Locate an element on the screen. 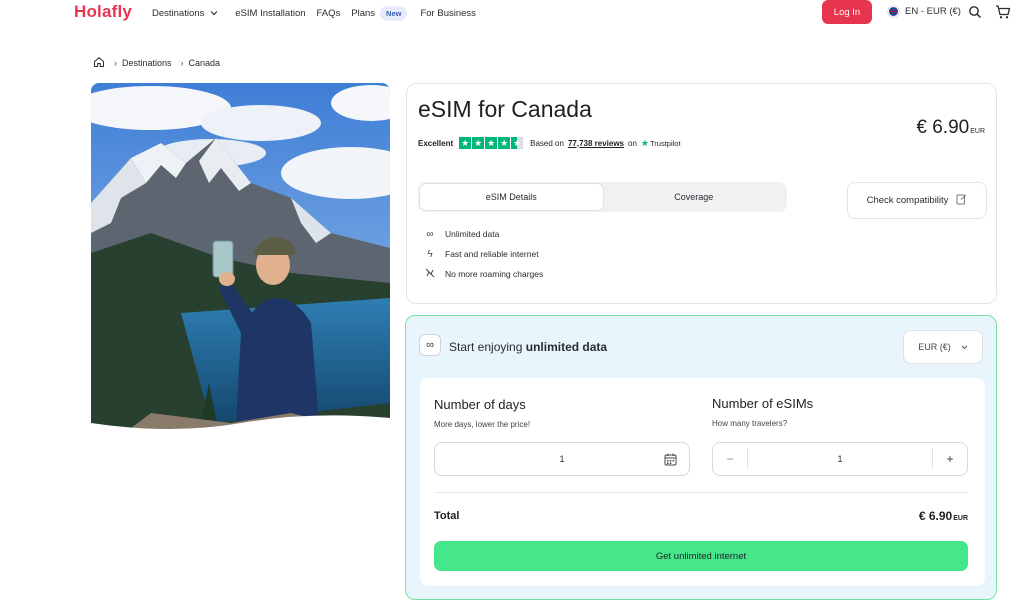  language-currency-selector: EN - EUR (€) is located at coordinates (924, 11).